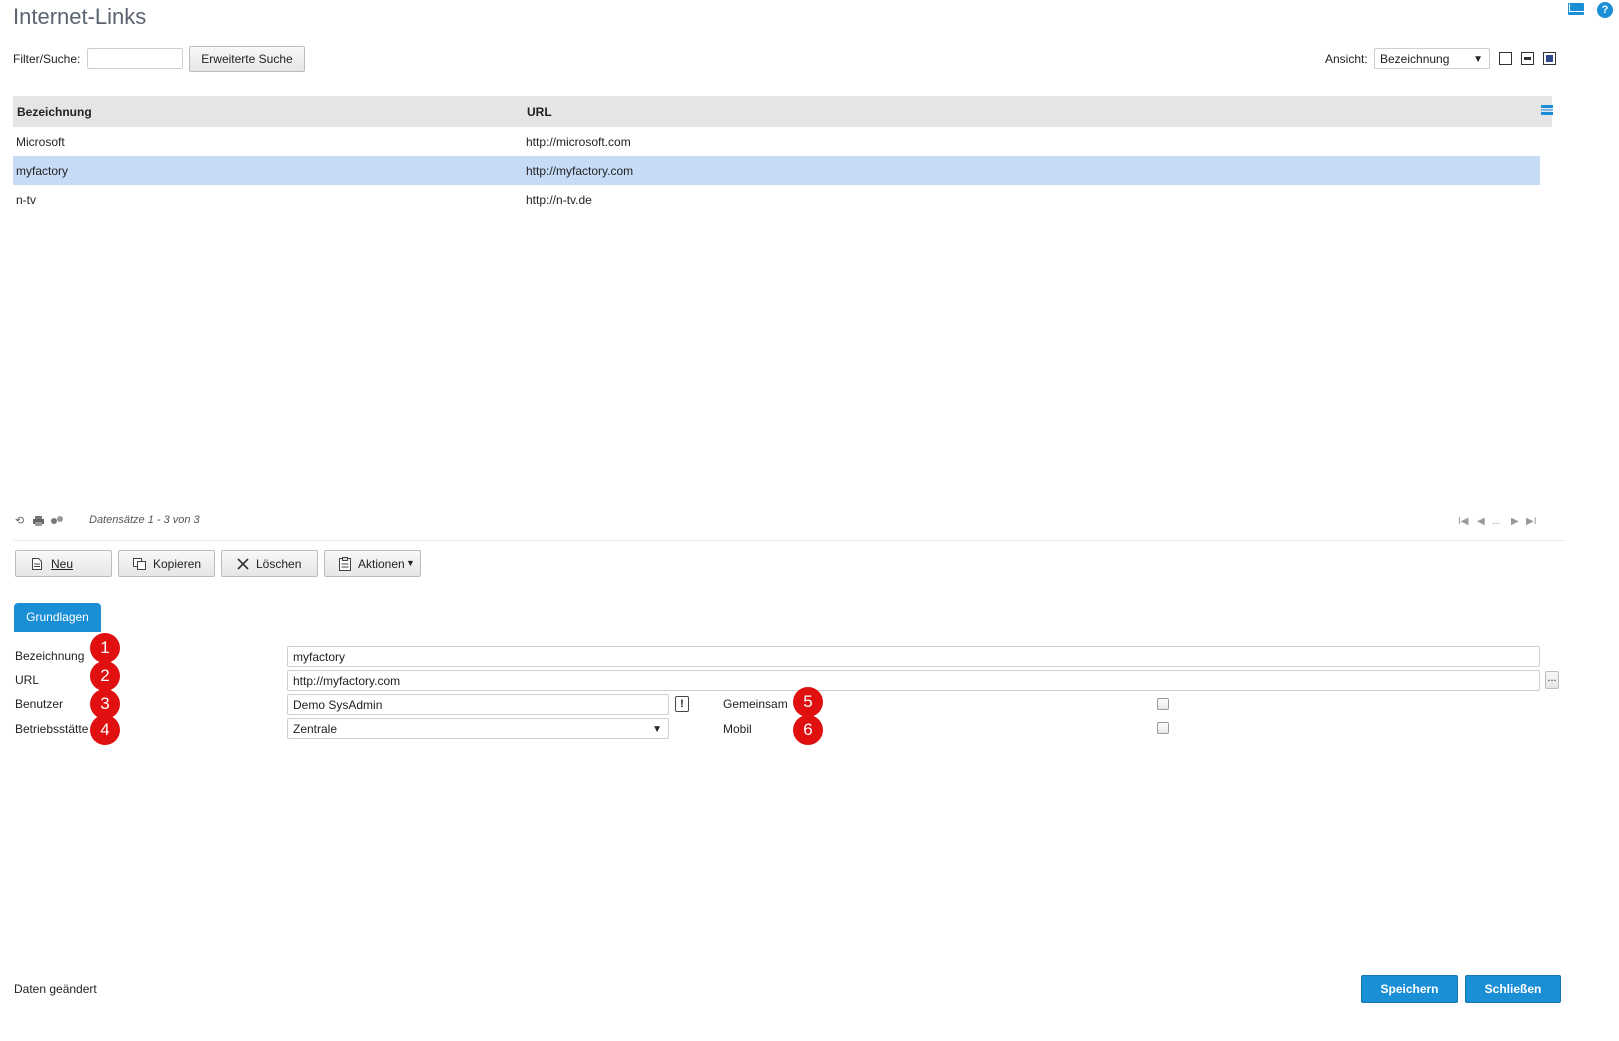 This screenshot has width=1619, height=1041. Describe the element at coordinates (1513, 989) in the screenshot. I see `close-button: Schließen` at that location.